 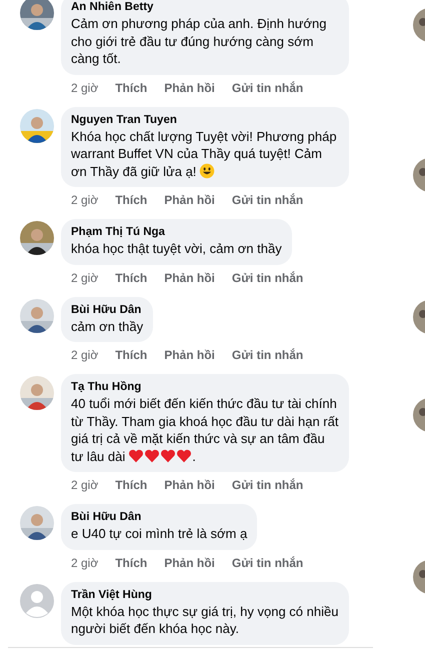 What do you see at coordinates (159, 533) in the screenshot?
I see `comment-text: e U40 tự coi mình trẻ là sớm ạ` at bounding box center [159, 533].